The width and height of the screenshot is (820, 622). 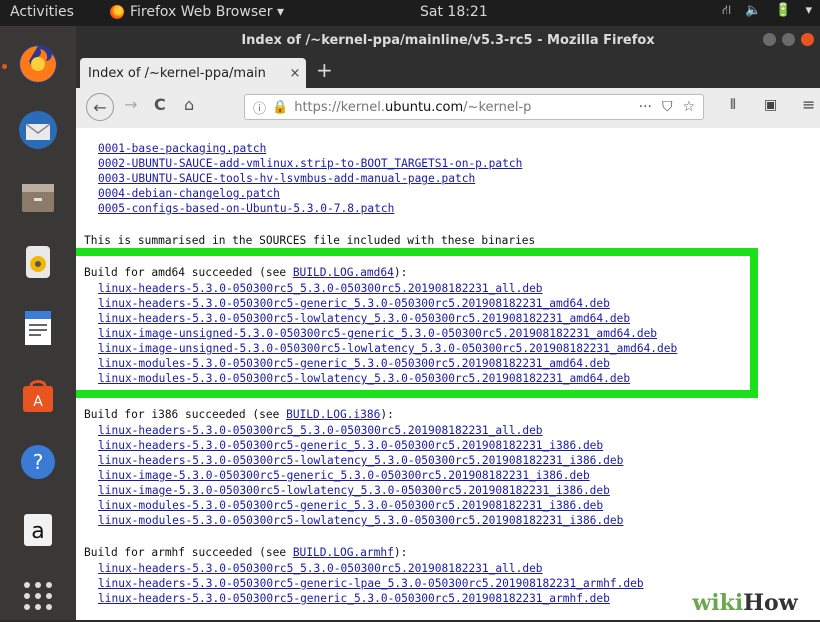 What do you see at coordinates (130, 104) in the screenshot?
I see `forward-button: →` at bounding box center [130, 104].